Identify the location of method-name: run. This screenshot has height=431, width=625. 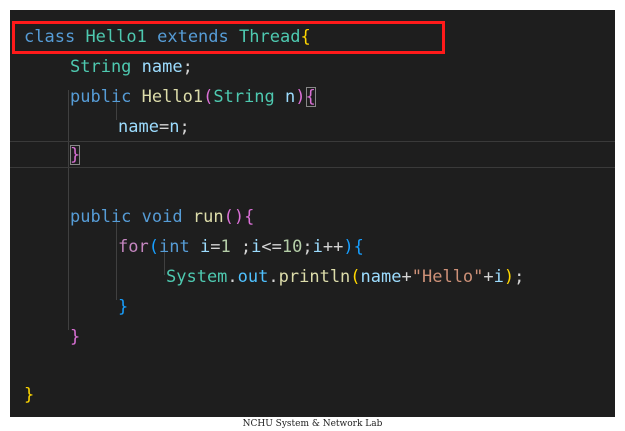
(208, 217).